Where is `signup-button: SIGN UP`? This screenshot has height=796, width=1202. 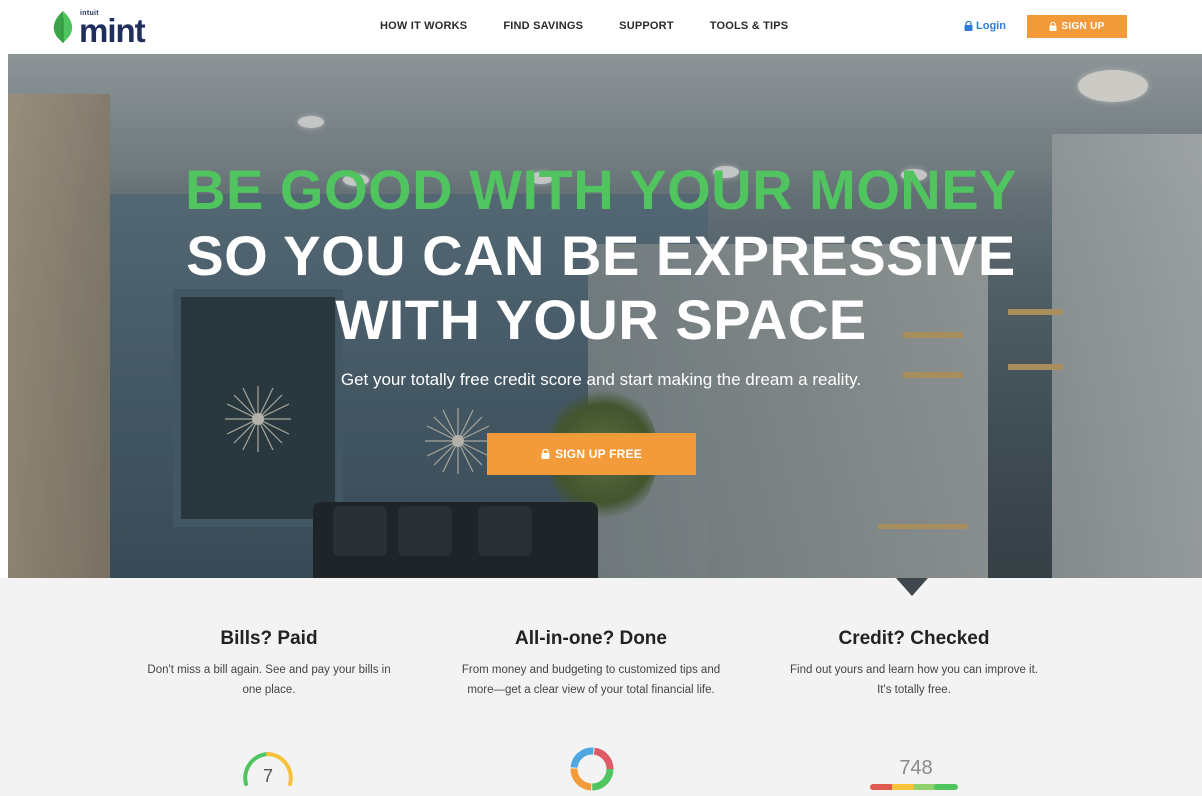
signup-button: SIGN UP is located at coordinates (1077, 26).